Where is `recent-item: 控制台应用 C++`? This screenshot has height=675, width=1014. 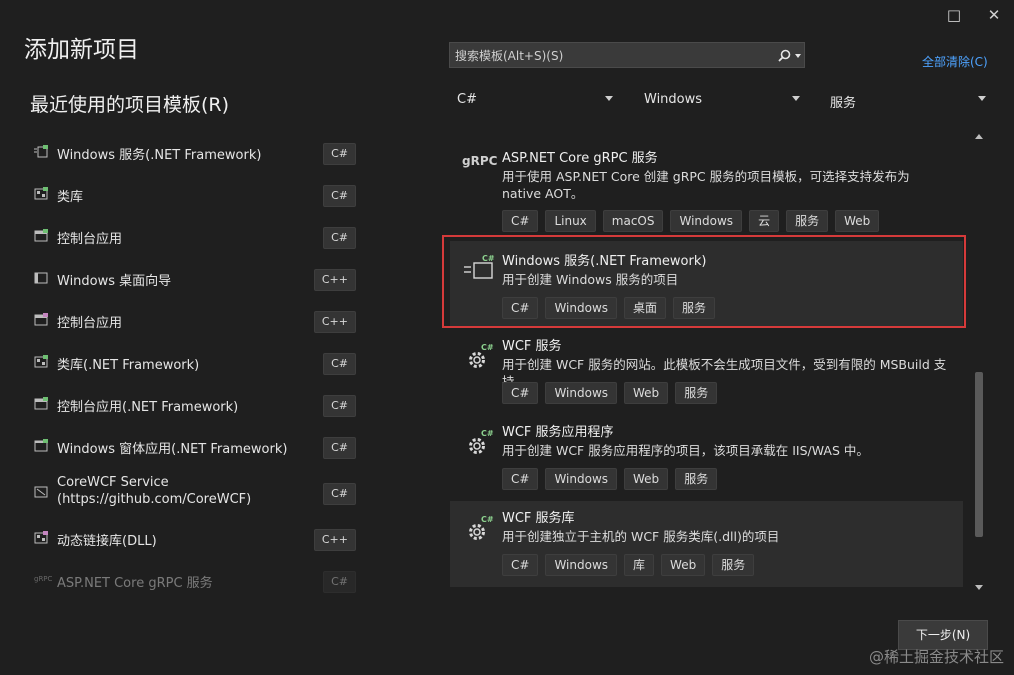
recent-item: 控制台应用 C++ is located at coordinates (198, 321).